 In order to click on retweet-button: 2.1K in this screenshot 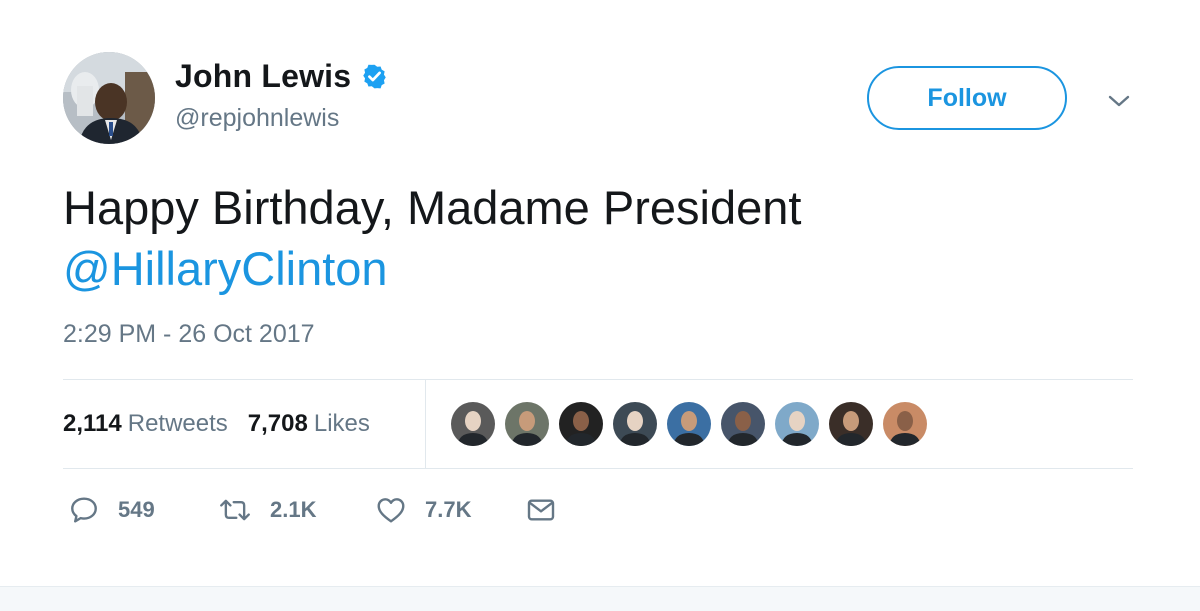, I will do `click(296, 510)`.